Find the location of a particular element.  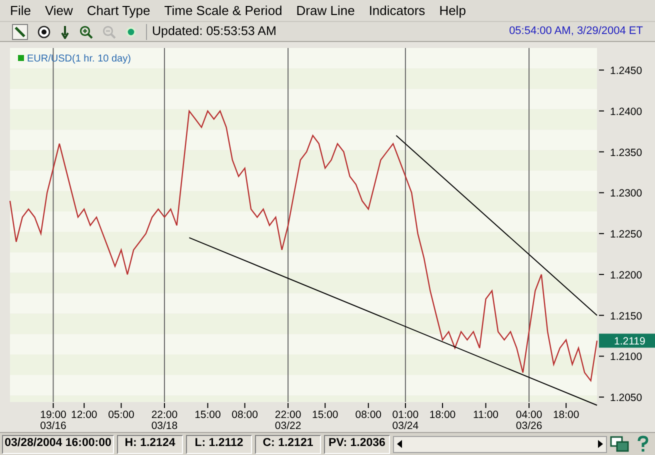

status-cell: C: 1.2121 is located at coordinates (288, 444).